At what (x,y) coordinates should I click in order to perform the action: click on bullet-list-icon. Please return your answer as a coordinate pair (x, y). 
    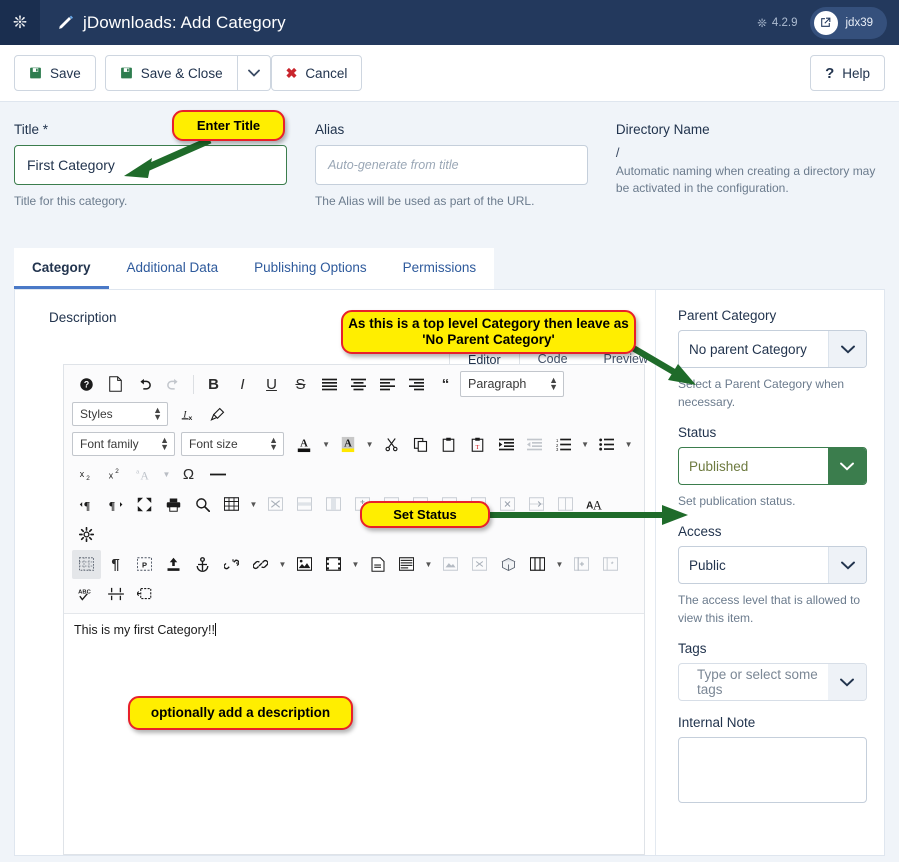
    Looking at the image, I should click on (607, 444).